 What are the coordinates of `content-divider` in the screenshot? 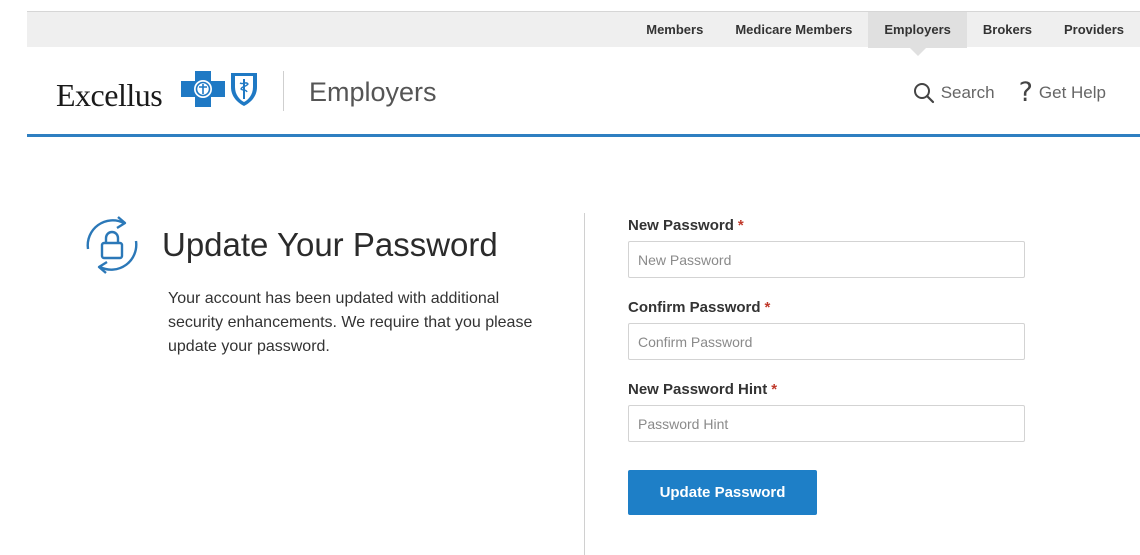 It's located at (584, 384).